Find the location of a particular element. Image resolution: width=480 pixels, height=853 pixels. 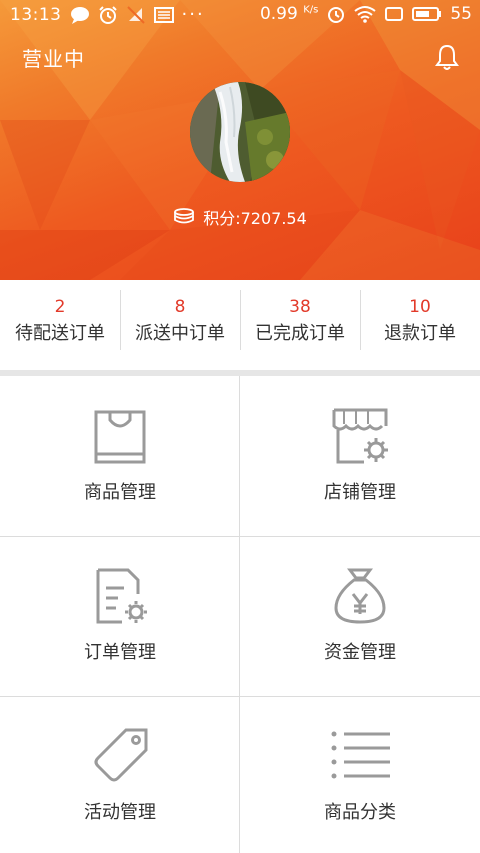

chat-icon is located at coordinates (79, 15).